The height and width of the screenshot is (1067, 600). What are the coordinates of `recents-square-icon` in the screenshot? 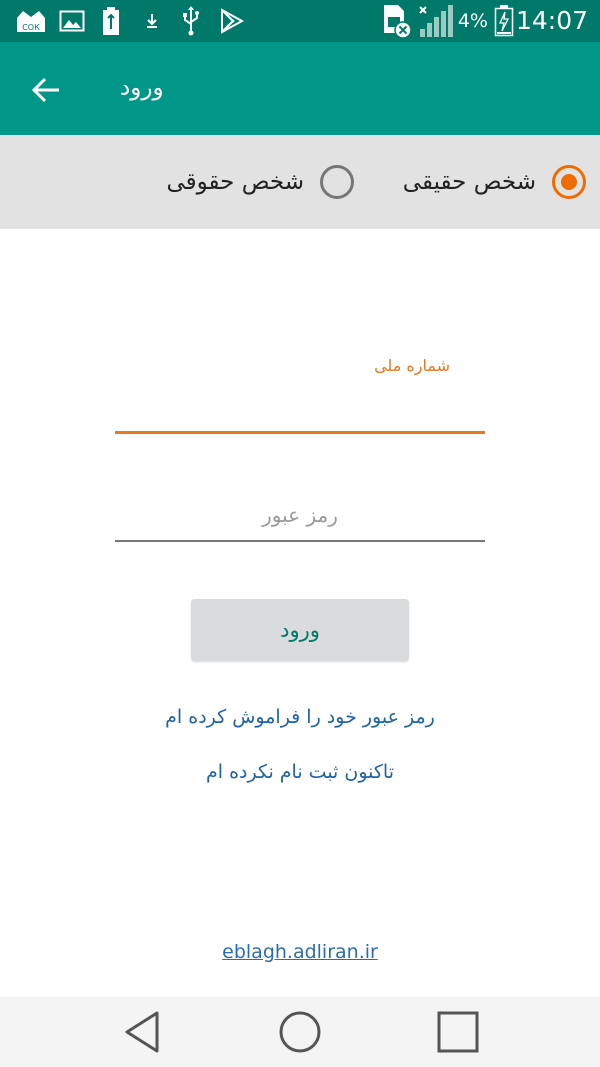 It's located at (458, 1032).